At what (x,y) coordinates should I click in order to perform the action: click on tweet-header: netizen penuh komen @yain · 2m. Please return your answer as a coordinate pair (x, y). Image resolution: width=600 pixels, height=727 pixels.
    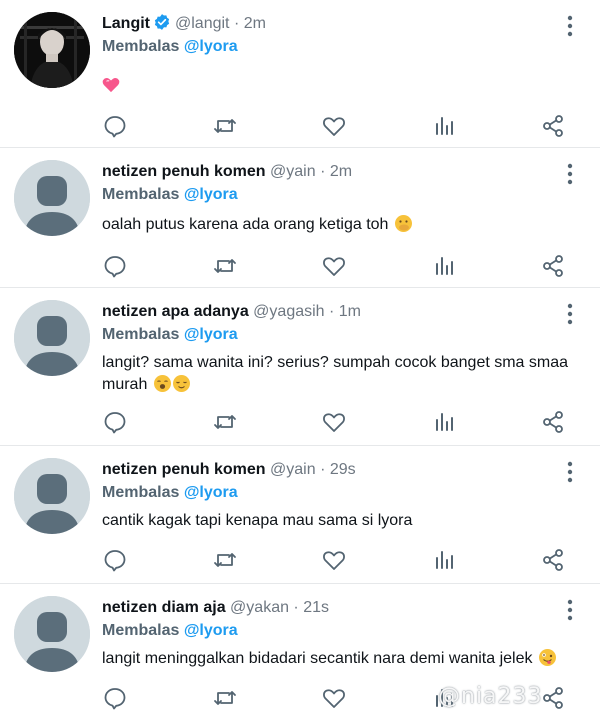
    Looking at the image, I should click on (227, 172).